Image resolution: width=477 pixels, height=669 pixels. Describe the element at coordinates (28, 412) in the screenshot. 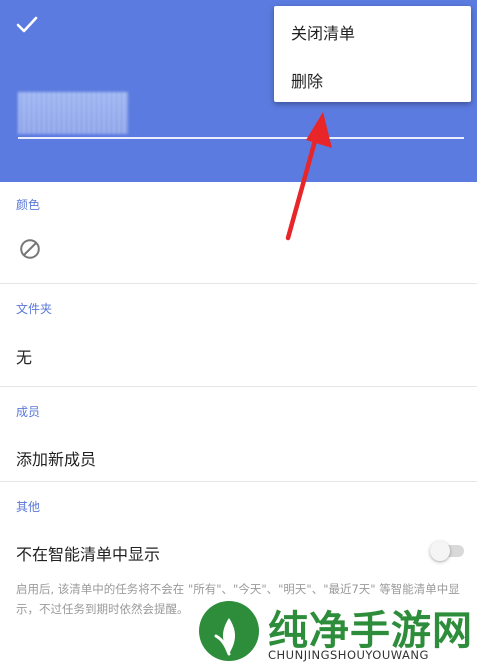

I see `section-label-members: 成员` at that location.